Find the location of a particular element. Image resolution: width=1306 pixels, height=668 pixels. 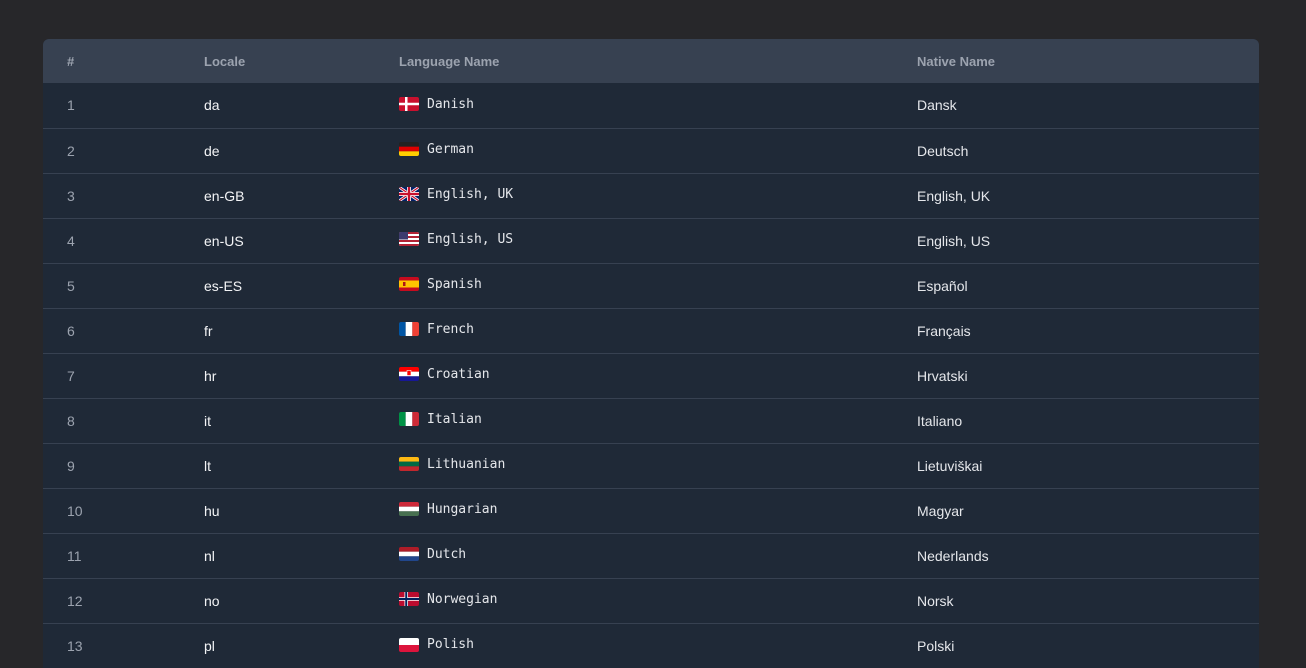

row-language-cell: English, UK is located at coordinates (658, 195).